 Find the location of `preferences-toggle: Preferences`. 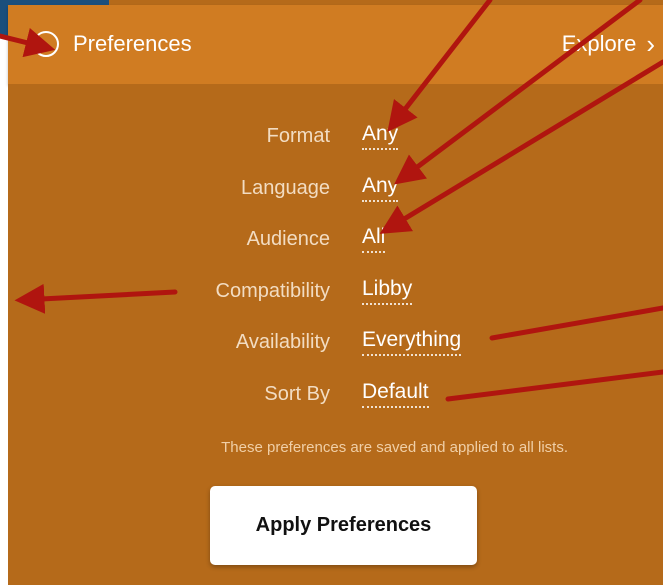

preferences-toggle: Preferences is located at coordinates (112, 44).